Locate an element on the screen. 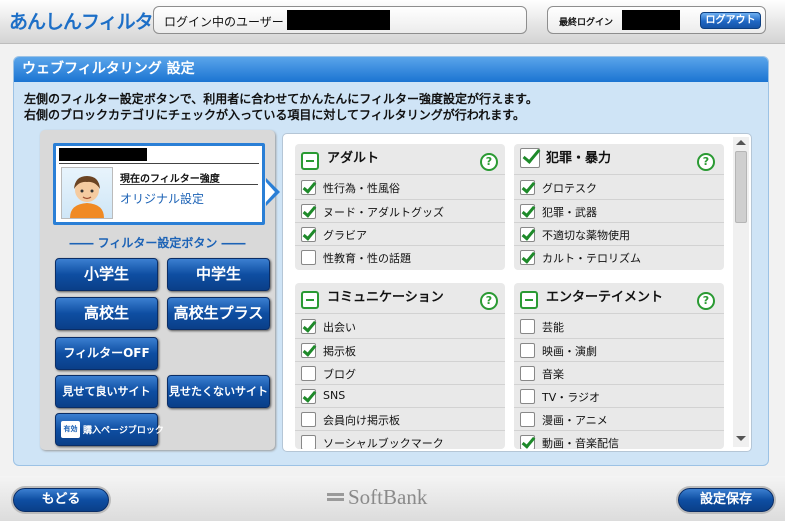 The image size is (785, 521). elementary-school-button: 小学生 is located at coordinates (106, 274).